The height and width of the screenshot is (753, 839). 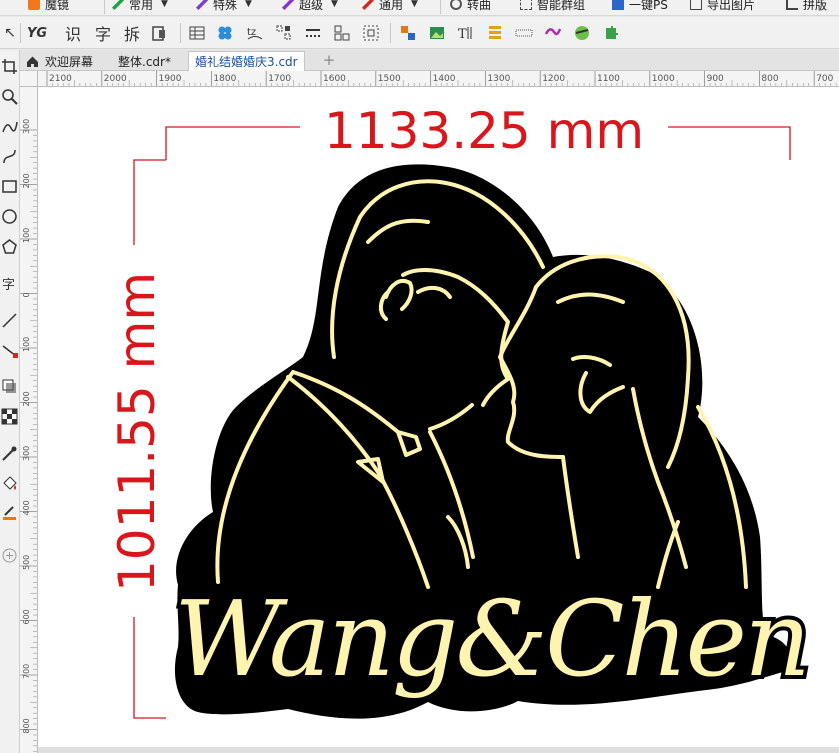 What do you see at coordinates (444, 79) in the screenshot?
I see `ruler-label: 1400` at bounding box center [444, 79].